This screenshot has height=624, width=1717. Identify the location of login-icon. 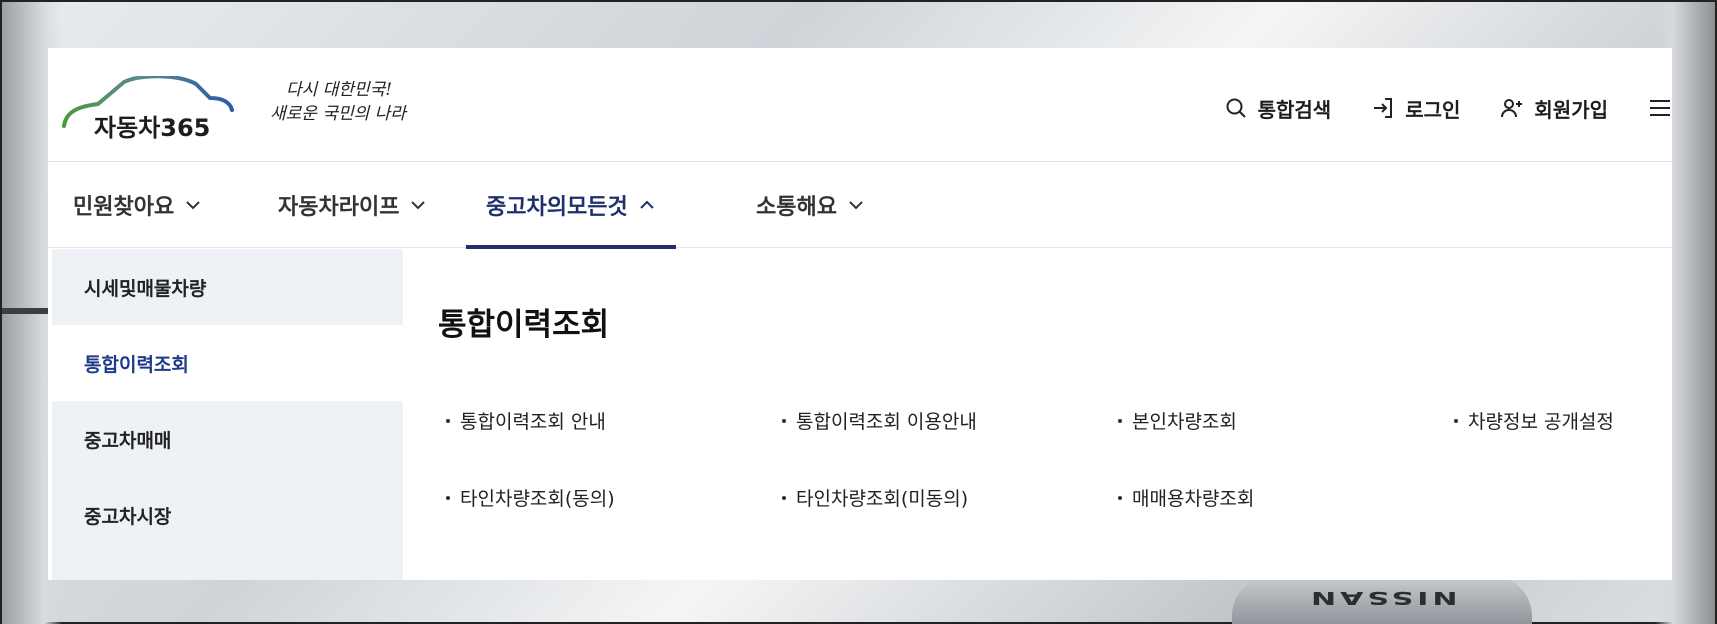
(1383, 108).